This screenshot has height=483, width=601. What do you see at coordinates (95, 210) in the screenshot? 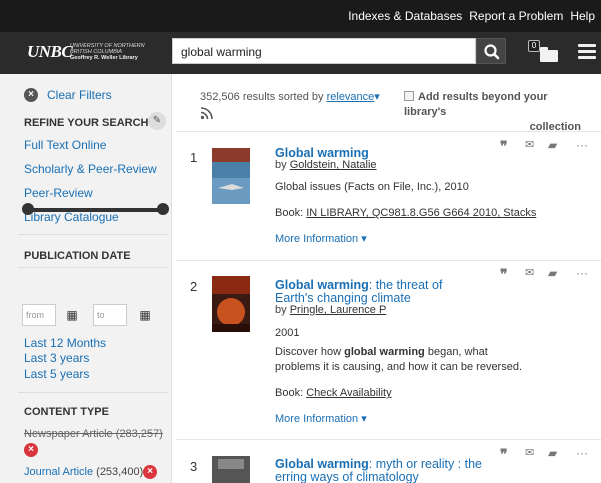
I see `date-slider-track` at bounding box center [95, 210].